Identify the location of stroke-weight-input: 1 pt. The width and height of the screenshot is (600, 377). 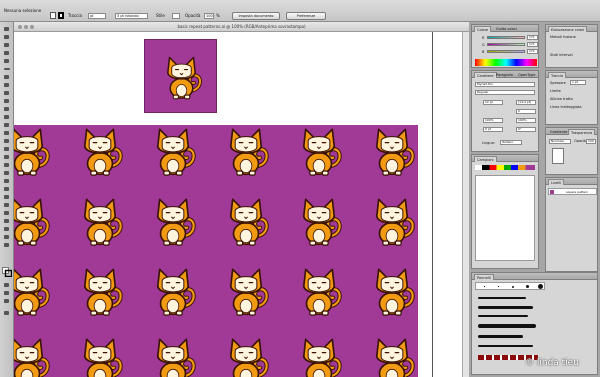
(578, 82).